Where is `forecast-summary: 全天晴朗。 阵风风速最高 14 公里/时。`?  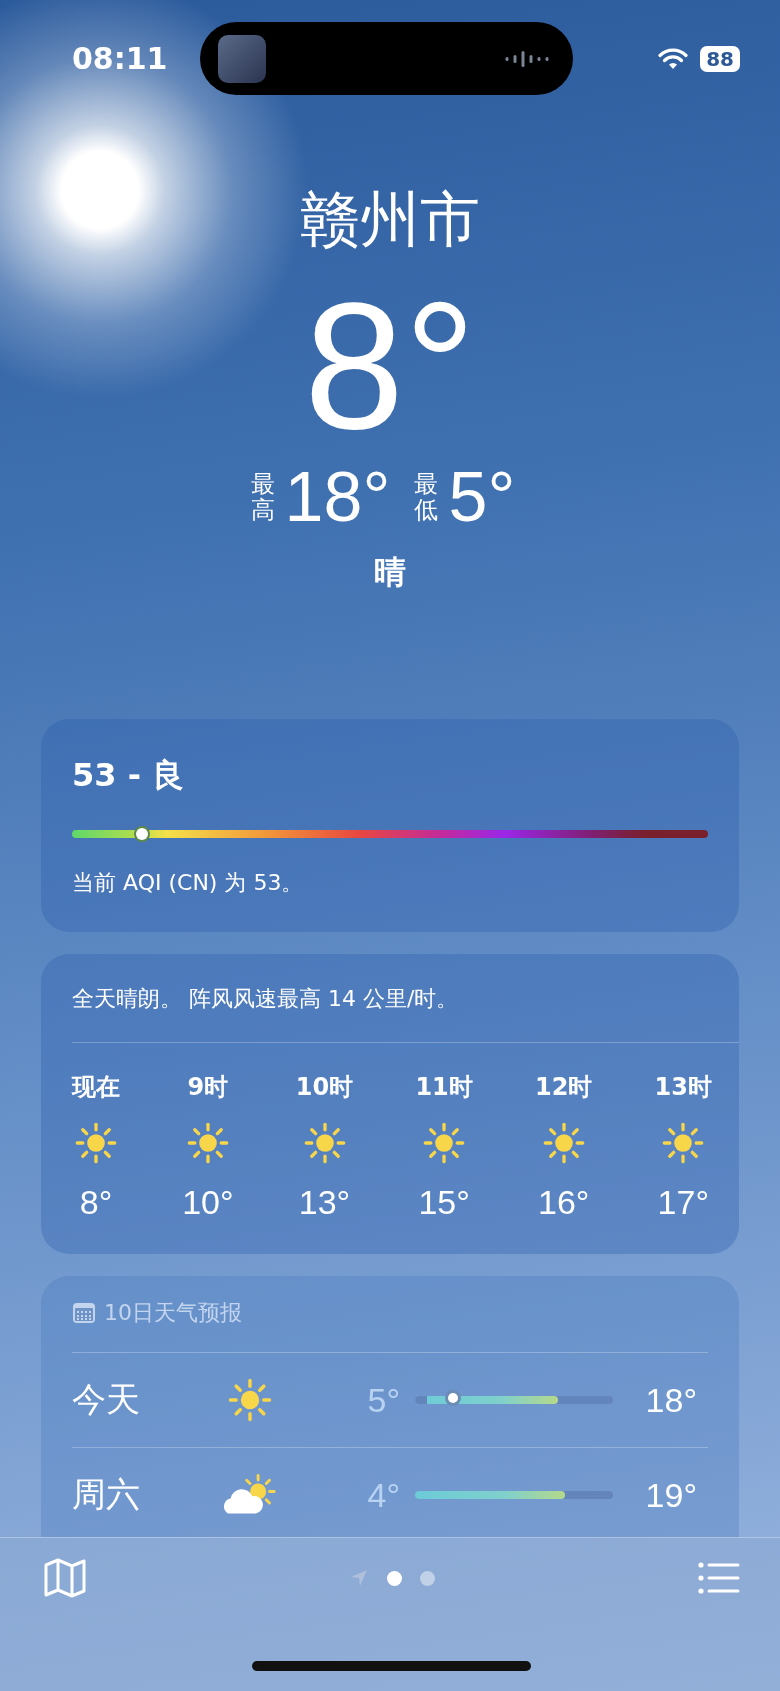
forecast-summary: 全天晴朗。 阵风风速最高 14 公里/时。 is located at coordinates (405, 1013).